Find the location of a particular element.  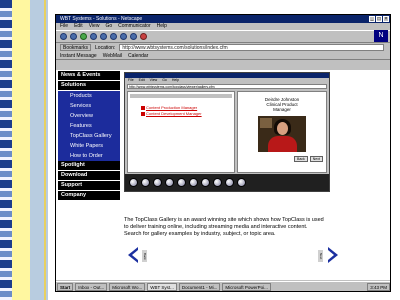

navigation-toolbar is located at coordinates (223, 36).